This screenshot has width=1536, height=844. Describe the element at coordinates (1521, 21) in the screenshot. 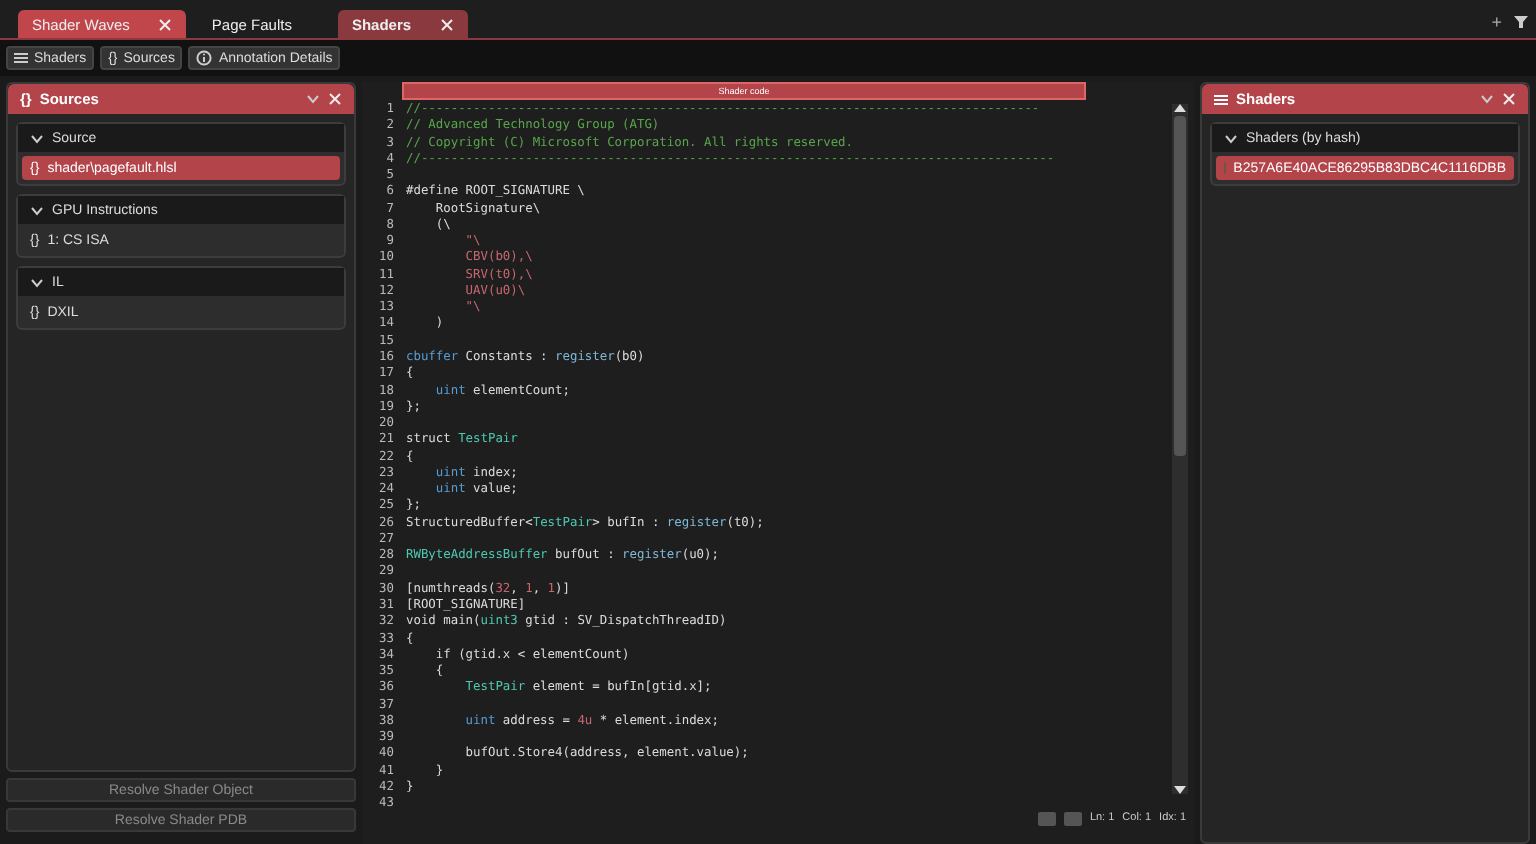

I see `filter-icon` at that location.